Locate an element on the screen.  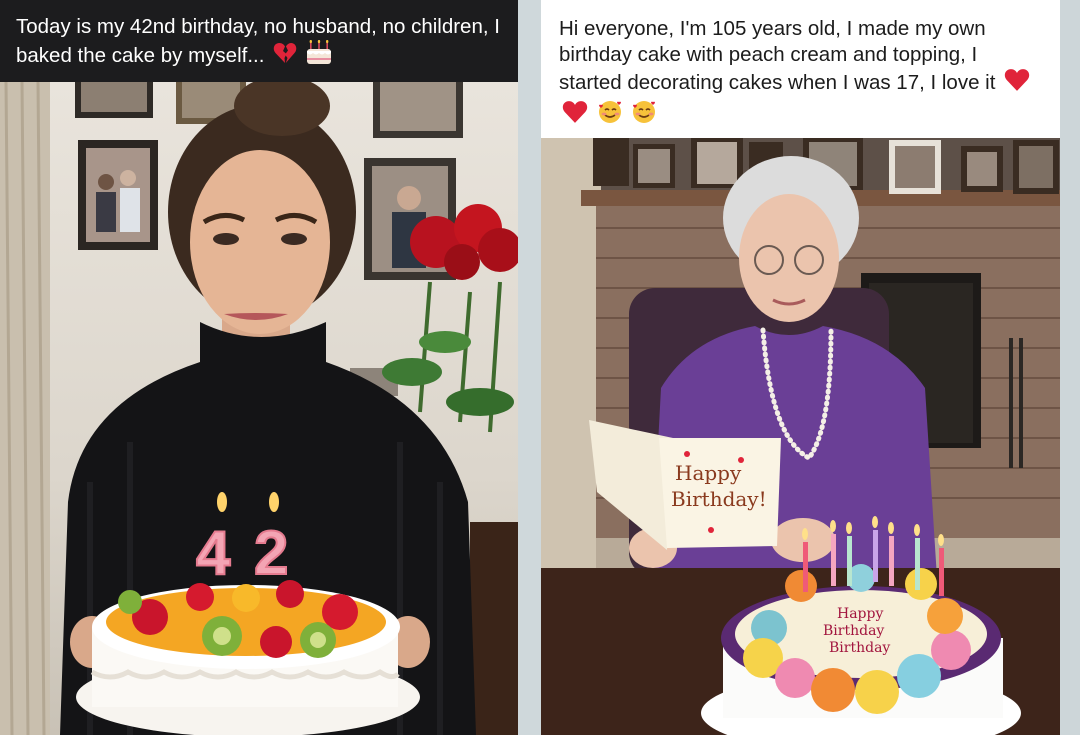
cake-text-happy: Happy is located at coordinates (860, 614).